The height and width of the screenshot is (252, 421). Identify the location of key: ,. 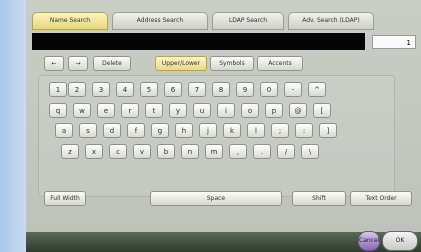
(238, 151).